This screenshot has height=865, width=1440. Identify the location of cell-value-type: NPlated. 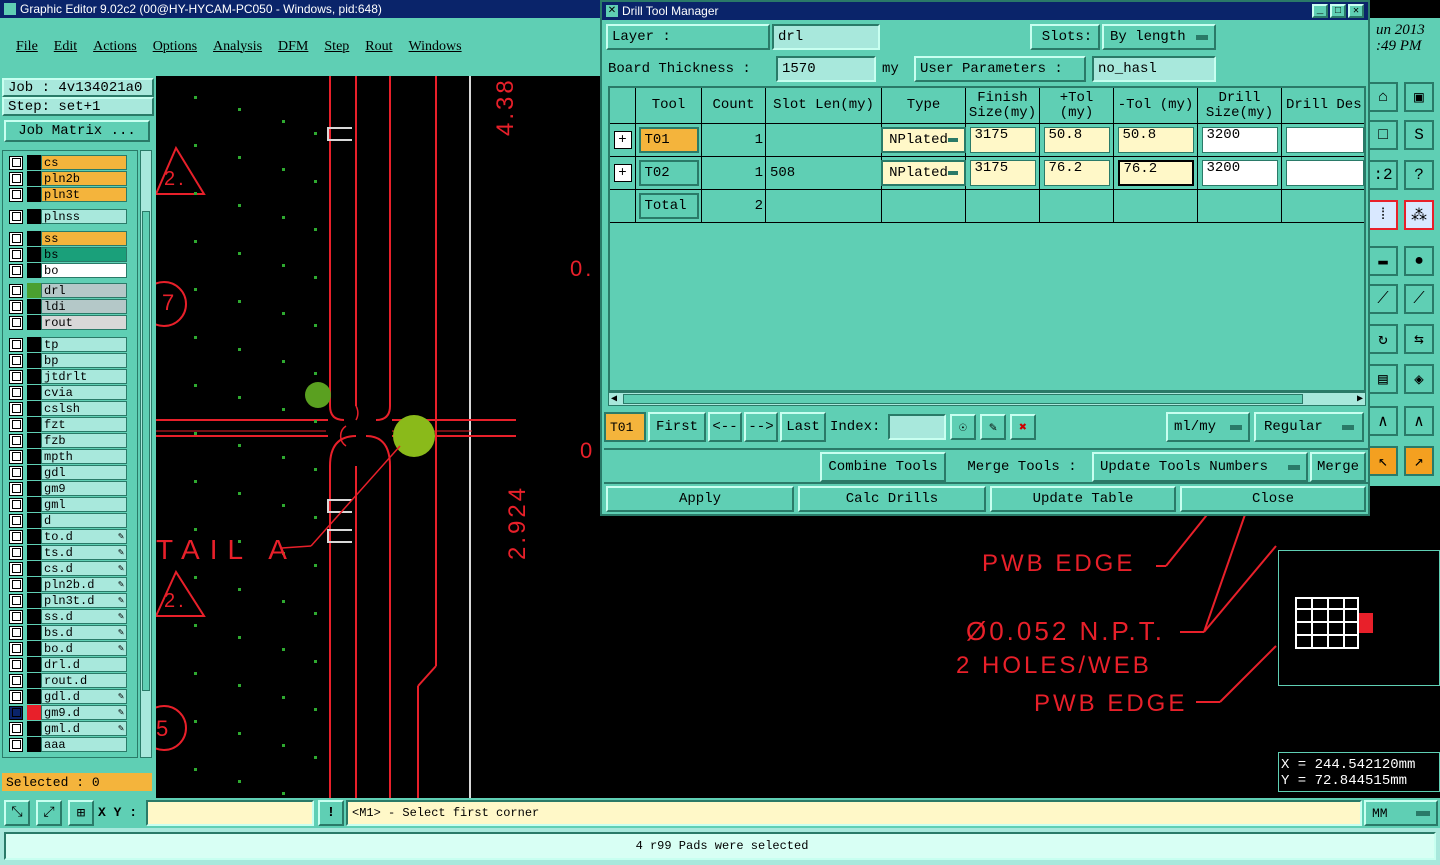
(923, 173).